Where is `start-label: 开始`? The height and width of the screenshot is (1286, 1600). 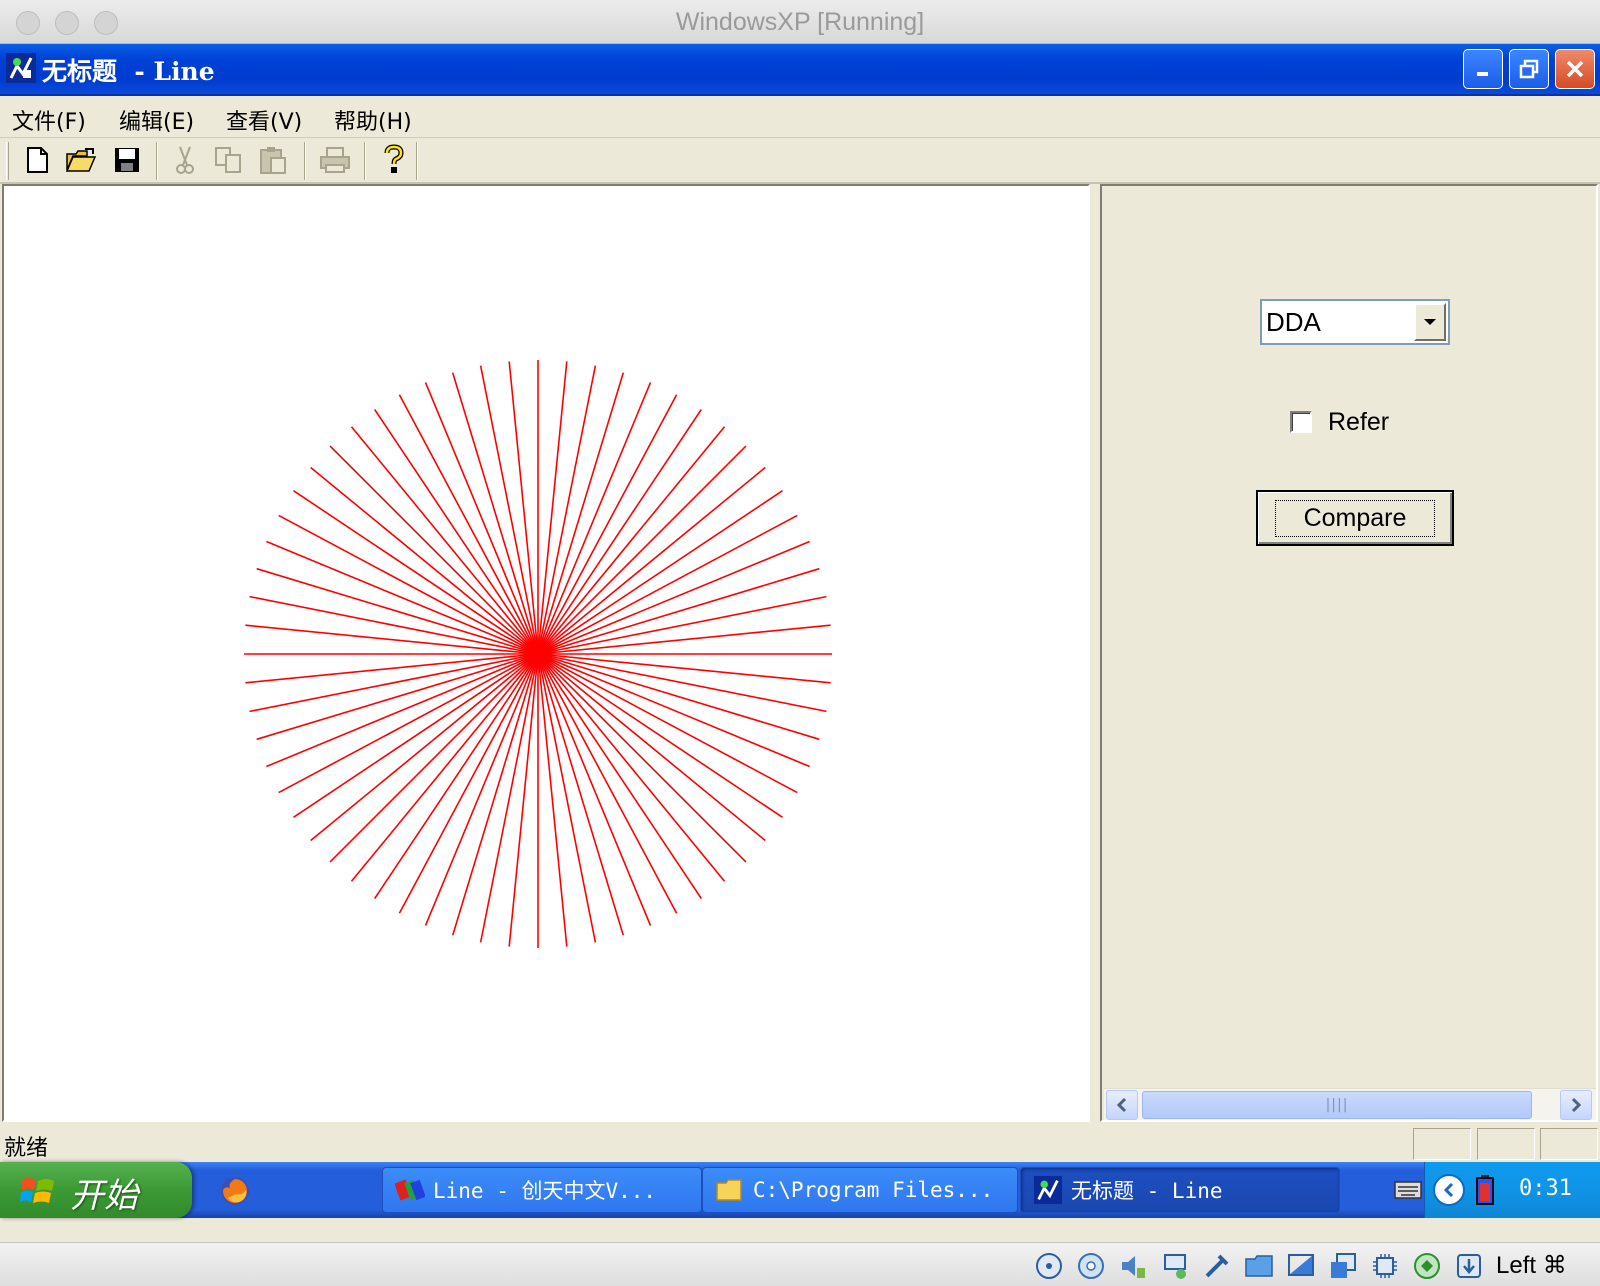 start-label: 开始 is located at coordinates (104, 1196).